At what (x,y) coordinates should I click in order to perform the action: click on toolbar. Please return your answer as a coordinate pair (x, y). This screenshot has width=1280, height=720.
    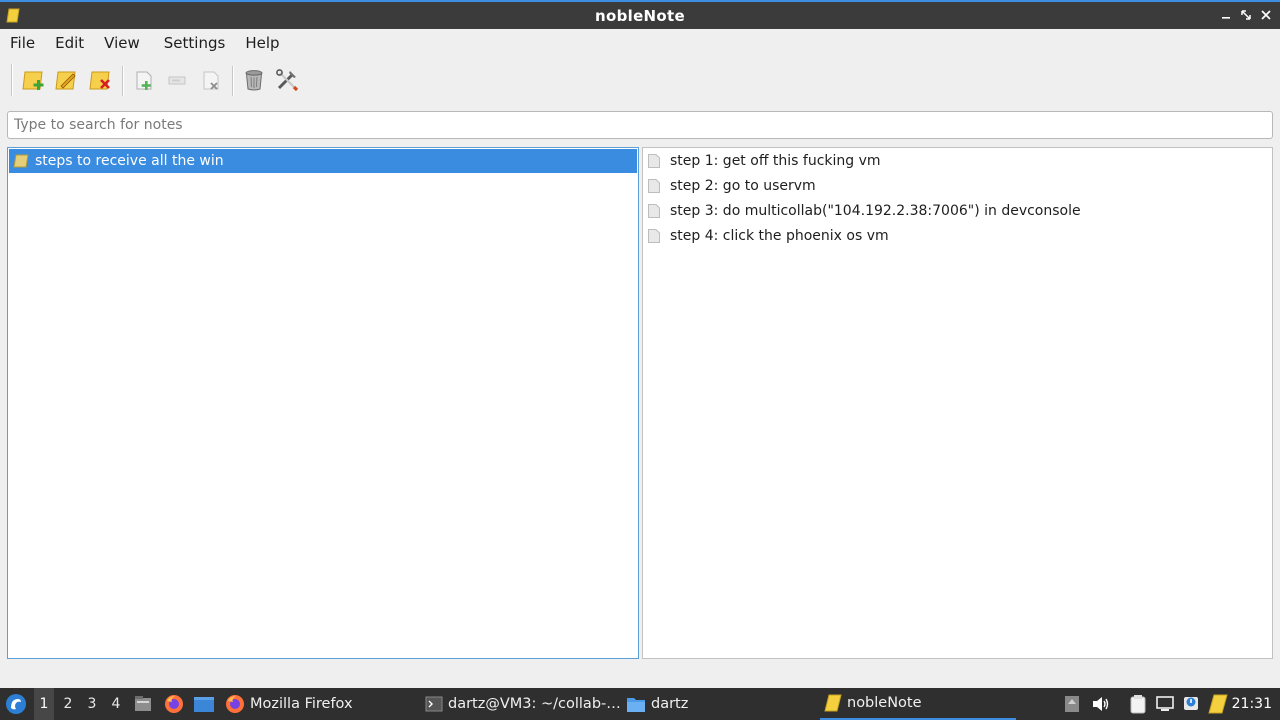
    Looking at the image, I should click on (640, 81).